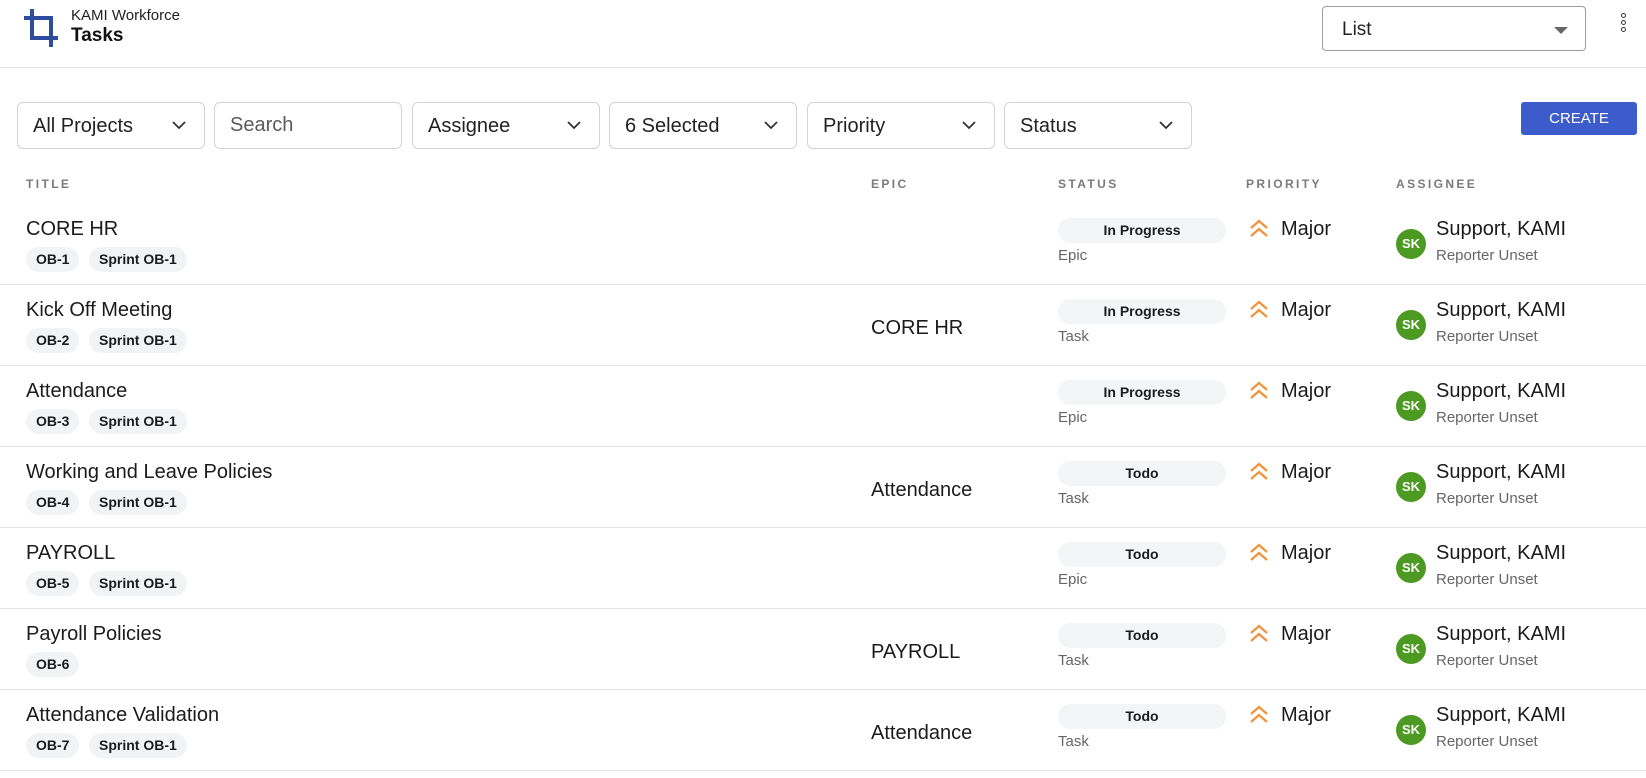 The image size is (1646, 778). I want to click on task-key-tag: OB-2, so click(53, 340).